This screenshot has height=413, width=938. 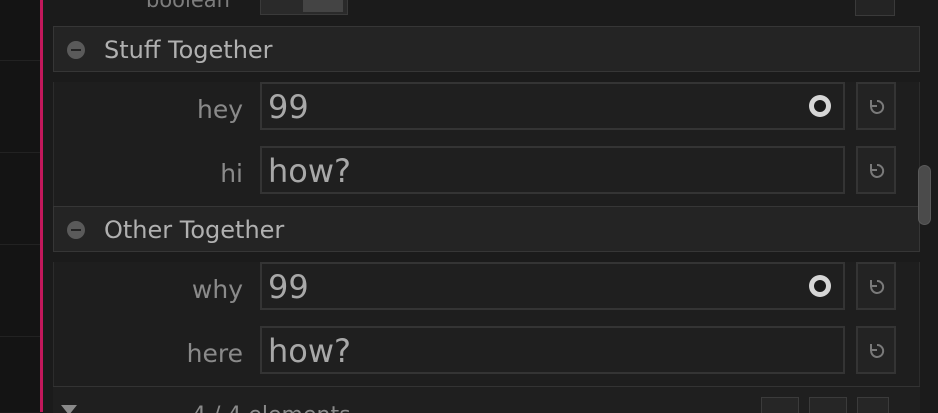 I want to click on top-partial-label: boolean, so click(x=188, y=6).